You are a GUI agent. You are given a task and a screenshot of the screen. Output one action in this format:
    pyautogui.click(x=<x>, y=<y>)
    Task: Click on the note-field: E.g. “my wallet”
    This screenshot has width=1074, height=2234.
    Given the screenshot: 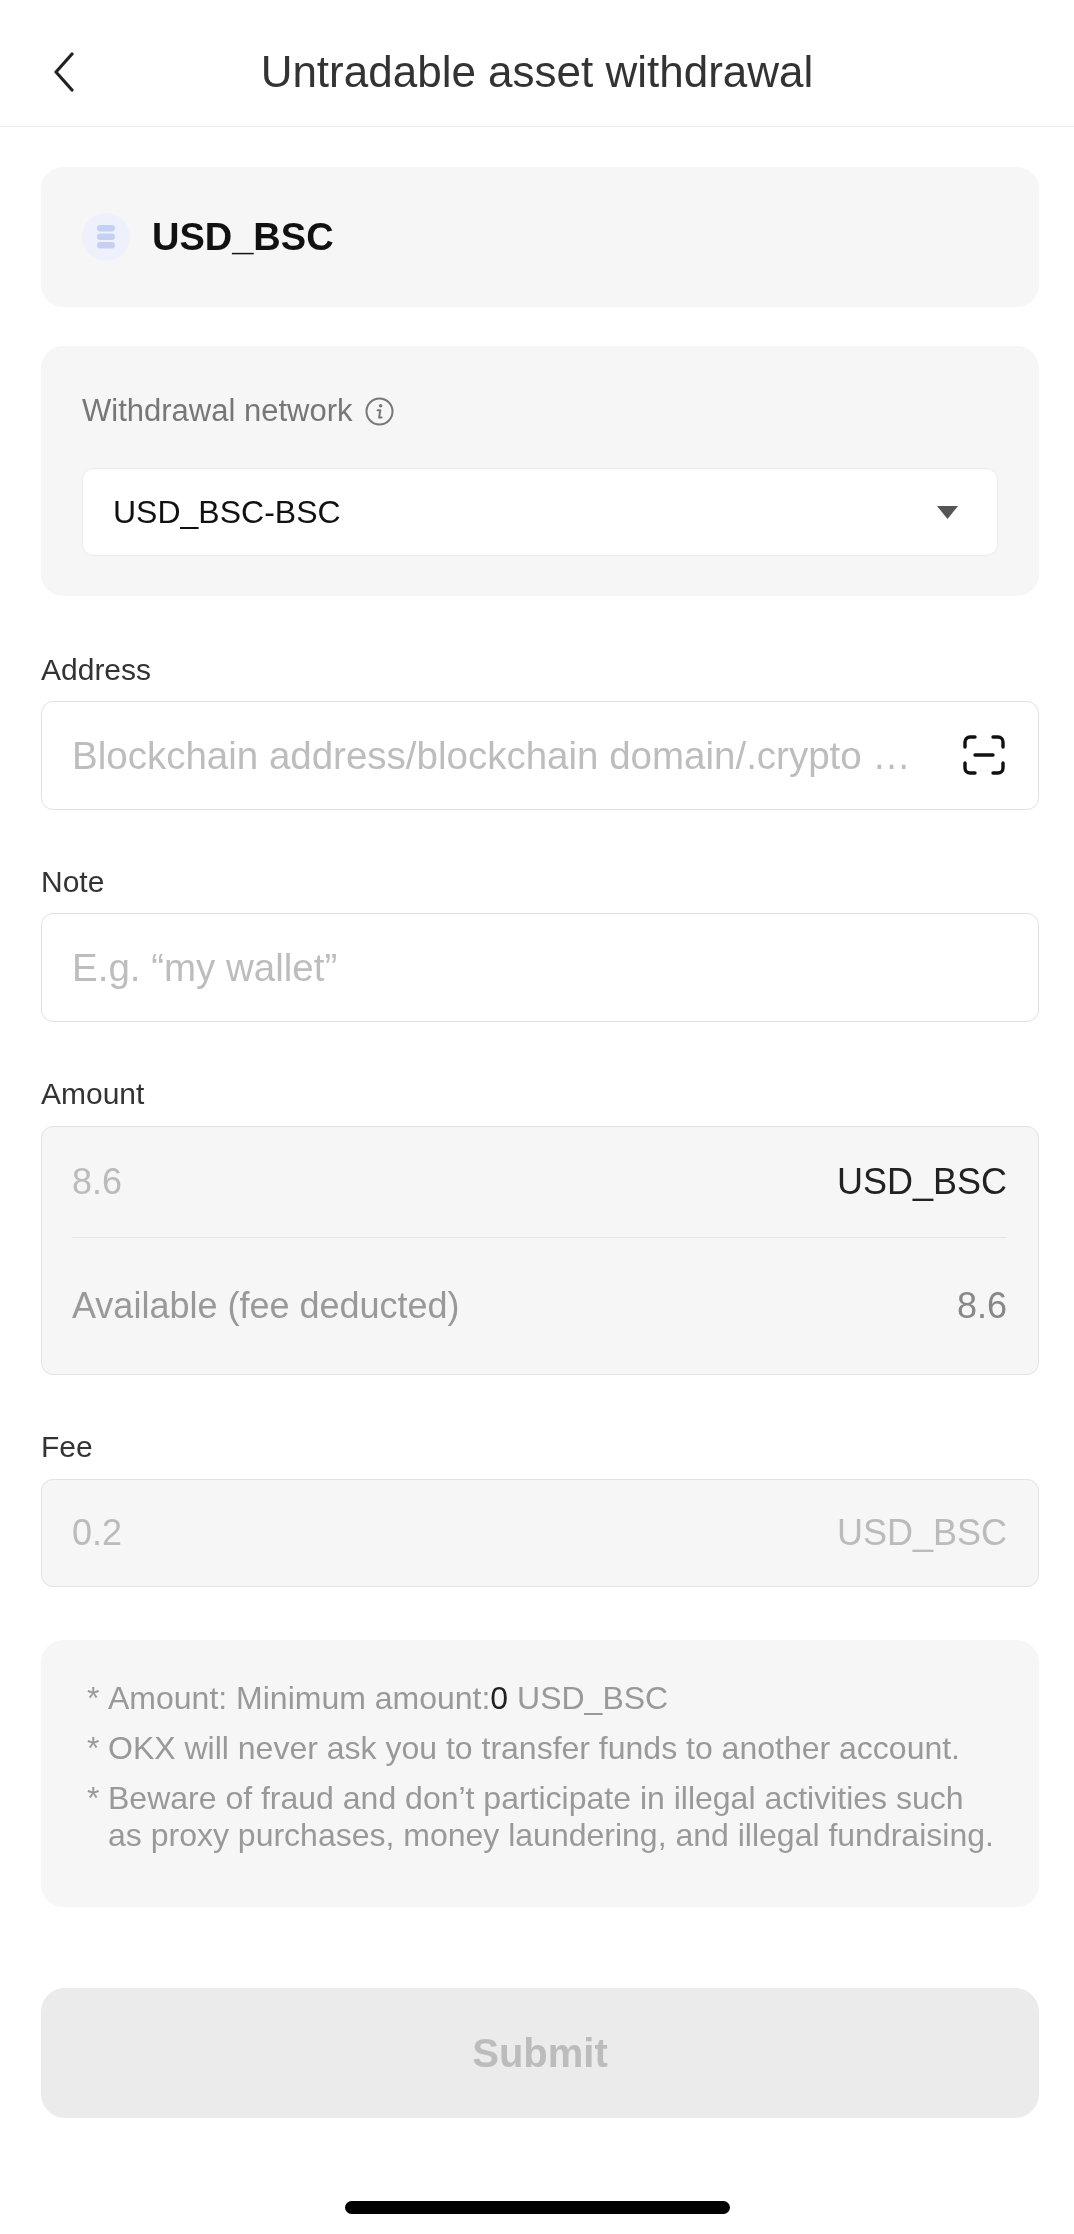 What is the action you would take?
    pyautogui.click(x=540, y=967)
    